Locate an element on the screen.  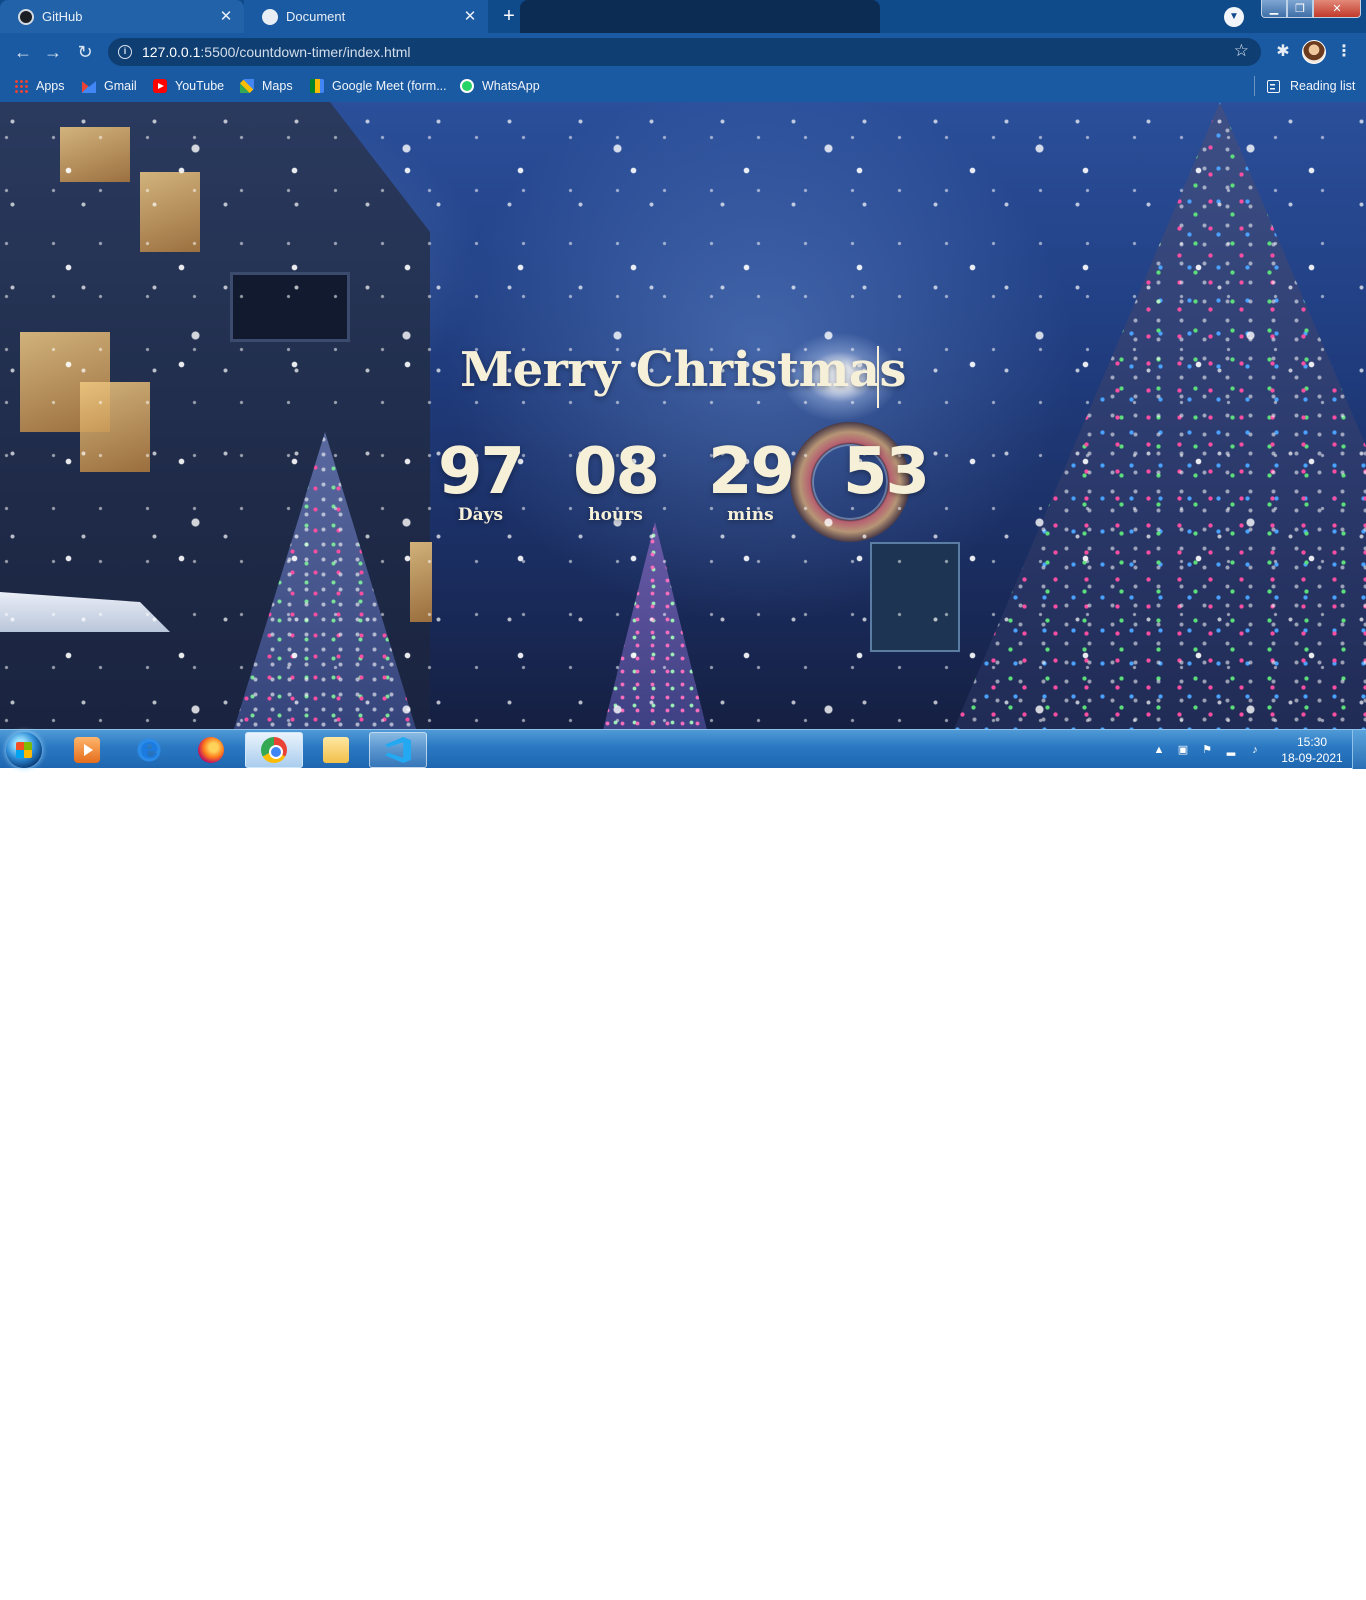
windows-logo-icon is located at coordinates (24, 750).